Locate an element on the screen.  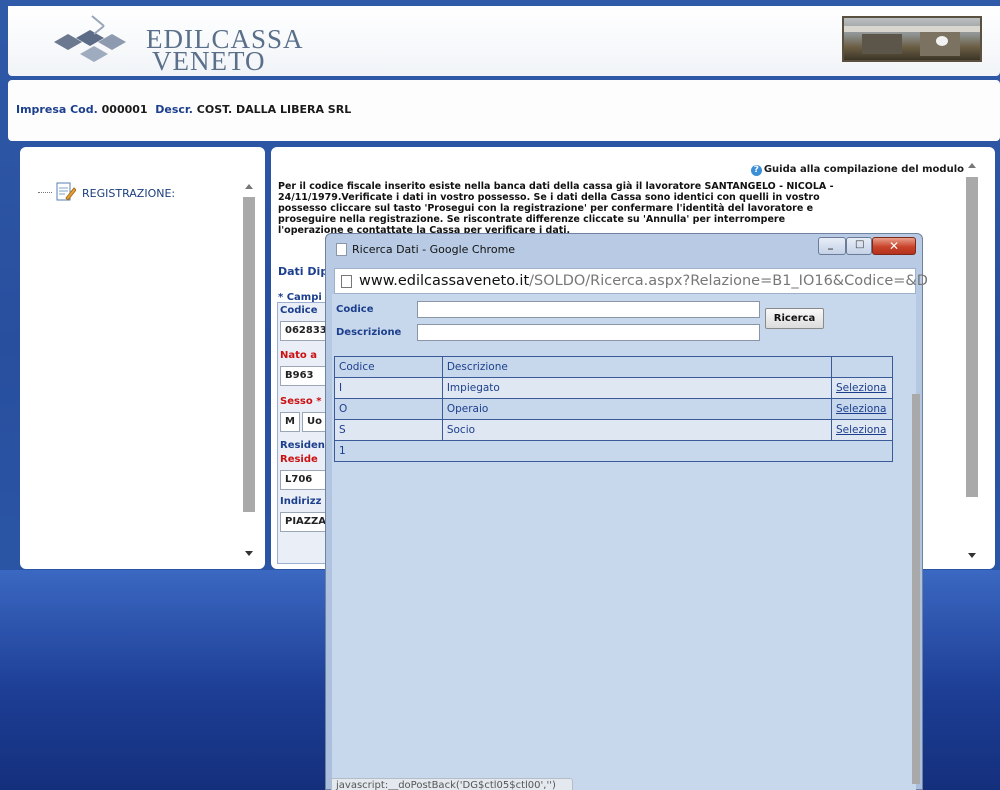
close-icon: ✕ is located at coordinates (894, 246).